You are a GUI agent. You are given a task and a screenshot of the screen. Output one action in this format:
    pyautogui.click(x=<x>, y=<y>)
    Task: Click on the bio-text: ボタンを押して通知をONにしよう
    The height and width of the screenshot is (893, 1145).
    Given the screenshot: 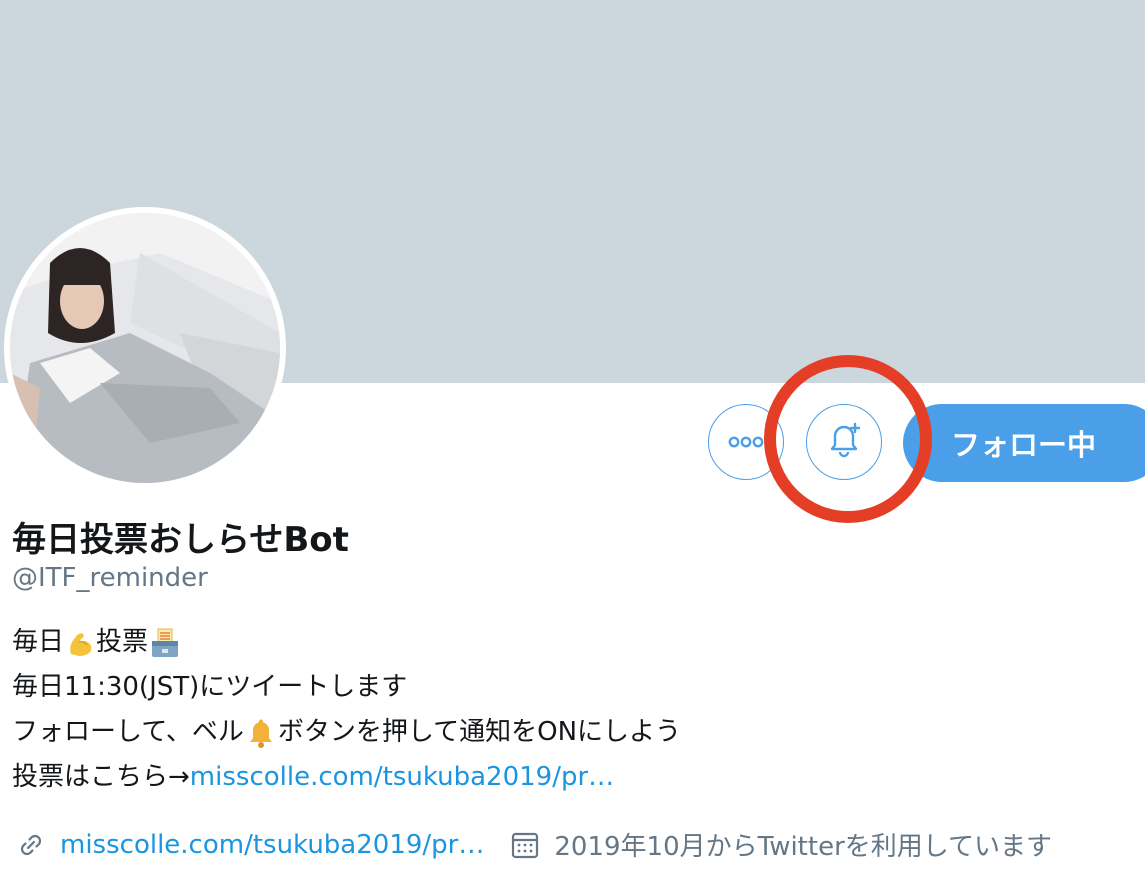 What is the action you would take?
    pyautogui.click(x=479, y=732)
    